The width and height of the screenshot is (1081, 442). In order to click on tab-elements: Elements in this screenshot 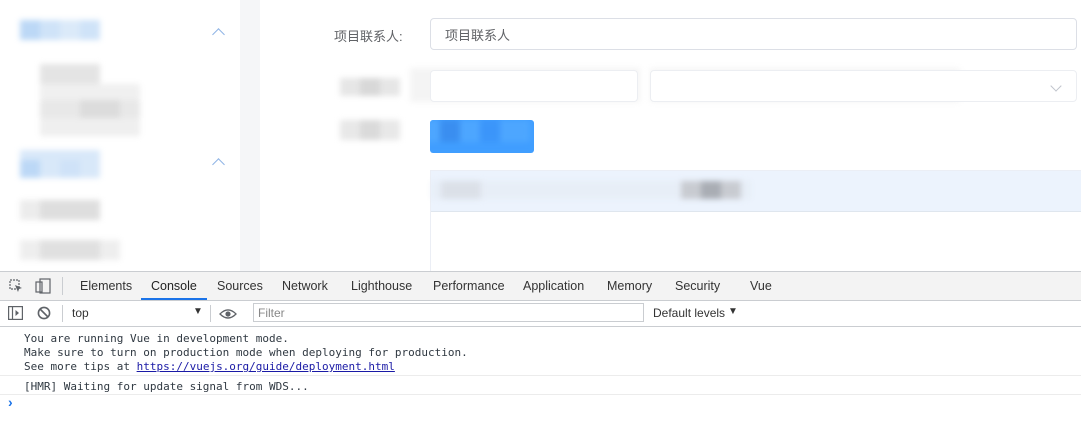, I will do `click(106, 286)`.